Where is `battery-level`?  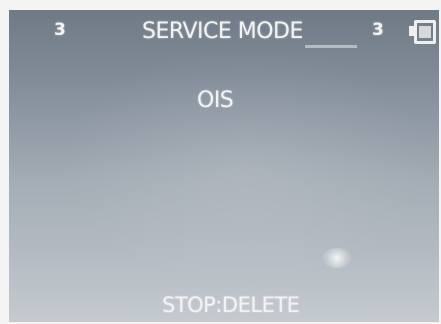
battery-level is located at coordinates (425, 32).